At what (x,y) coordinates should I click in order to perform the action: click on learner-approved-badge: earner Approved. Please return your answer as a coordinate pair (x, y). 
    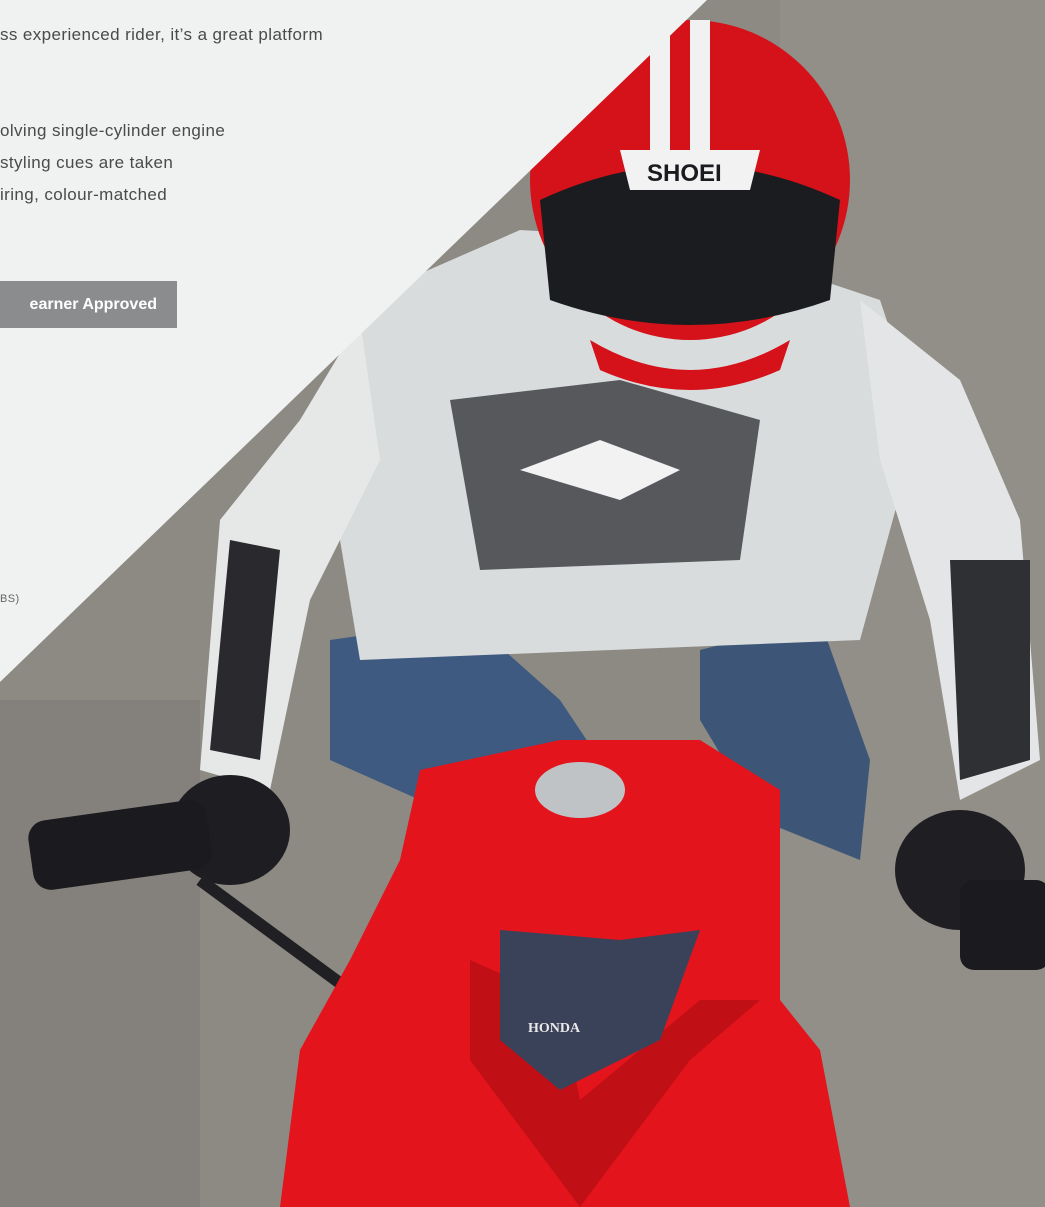
    Looking at the image, I should click on (88, 304).